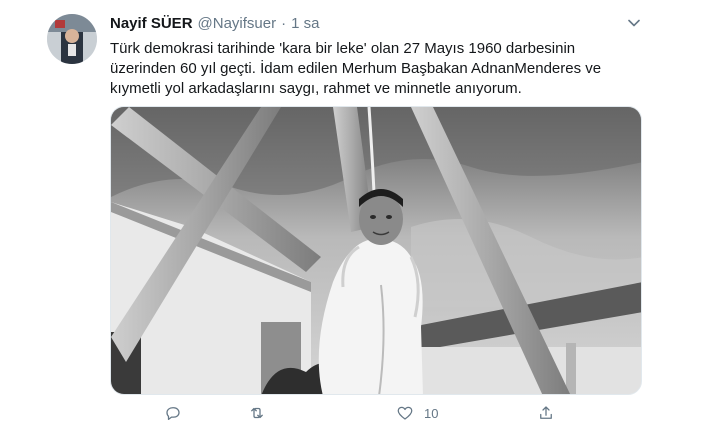 The height and width of the screenshot is (431, 706). I want to click on tweet-actions: 10, so click(376, 414).